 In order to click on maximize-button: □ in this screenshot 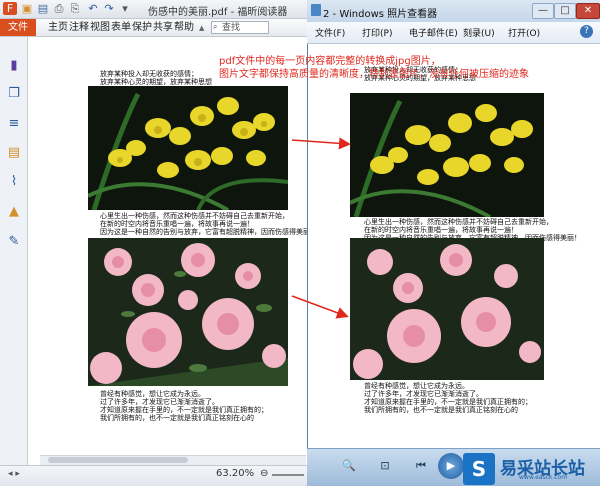, I will do `click(565, 11)`.